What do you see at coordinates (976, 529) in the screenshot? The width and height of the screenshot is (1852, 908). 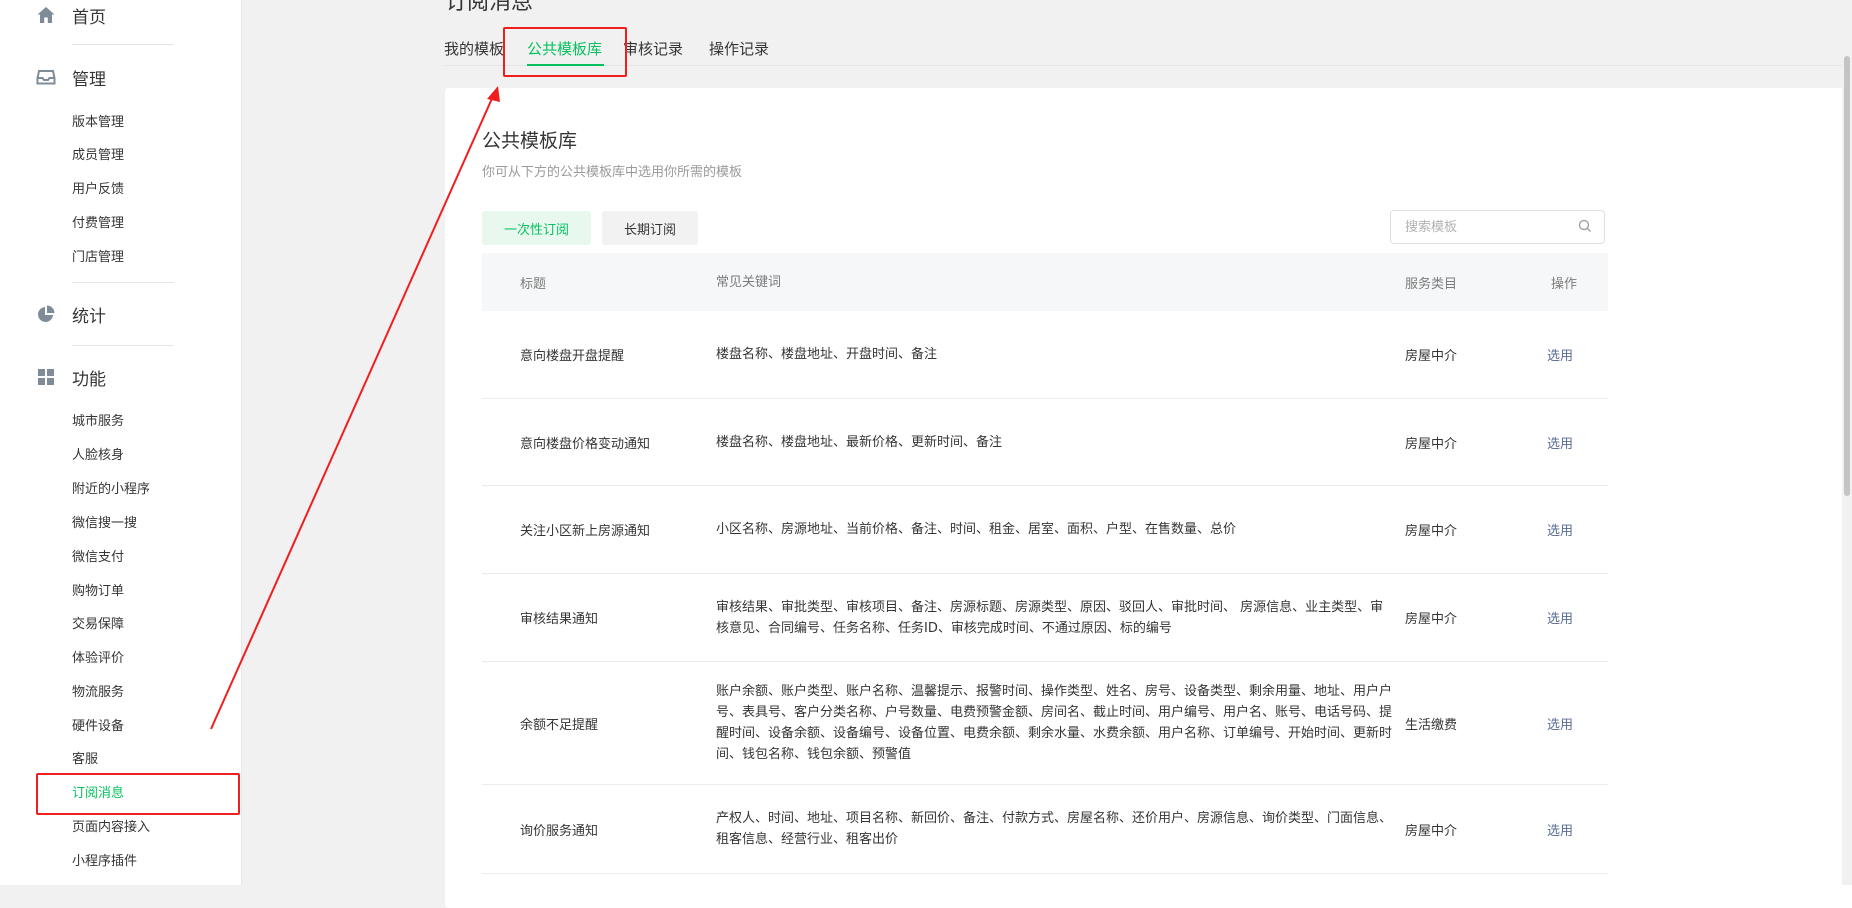 I see `row-keywords: 小区名称、房源地址、当前价格、备注、时间、租金、居室、面积、户型、在售数量、总价` at bounding box center [976, 529].